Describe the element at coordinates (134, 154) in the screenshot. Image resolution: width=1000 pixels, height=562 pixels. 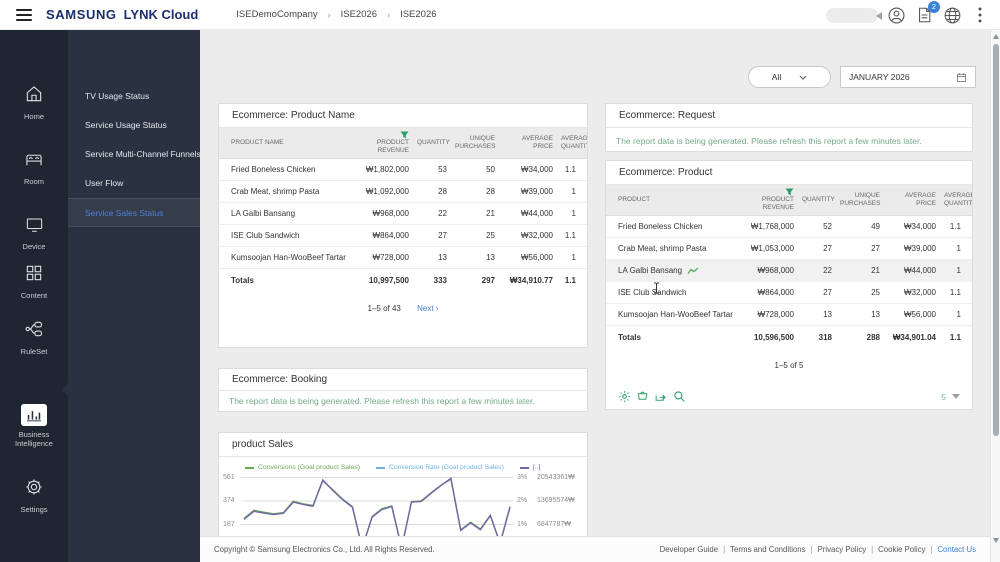
I see `submenu-item-service-multi-channel-funnels: Service Multi-Channel Funnels` at that location.